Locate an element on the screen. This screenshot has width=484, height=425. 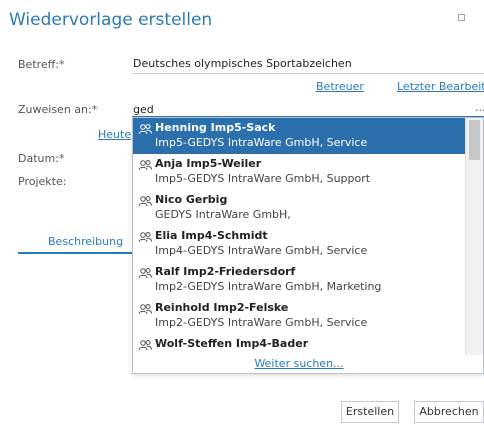
tab-active-indicator is located at coordinates (75, 253).